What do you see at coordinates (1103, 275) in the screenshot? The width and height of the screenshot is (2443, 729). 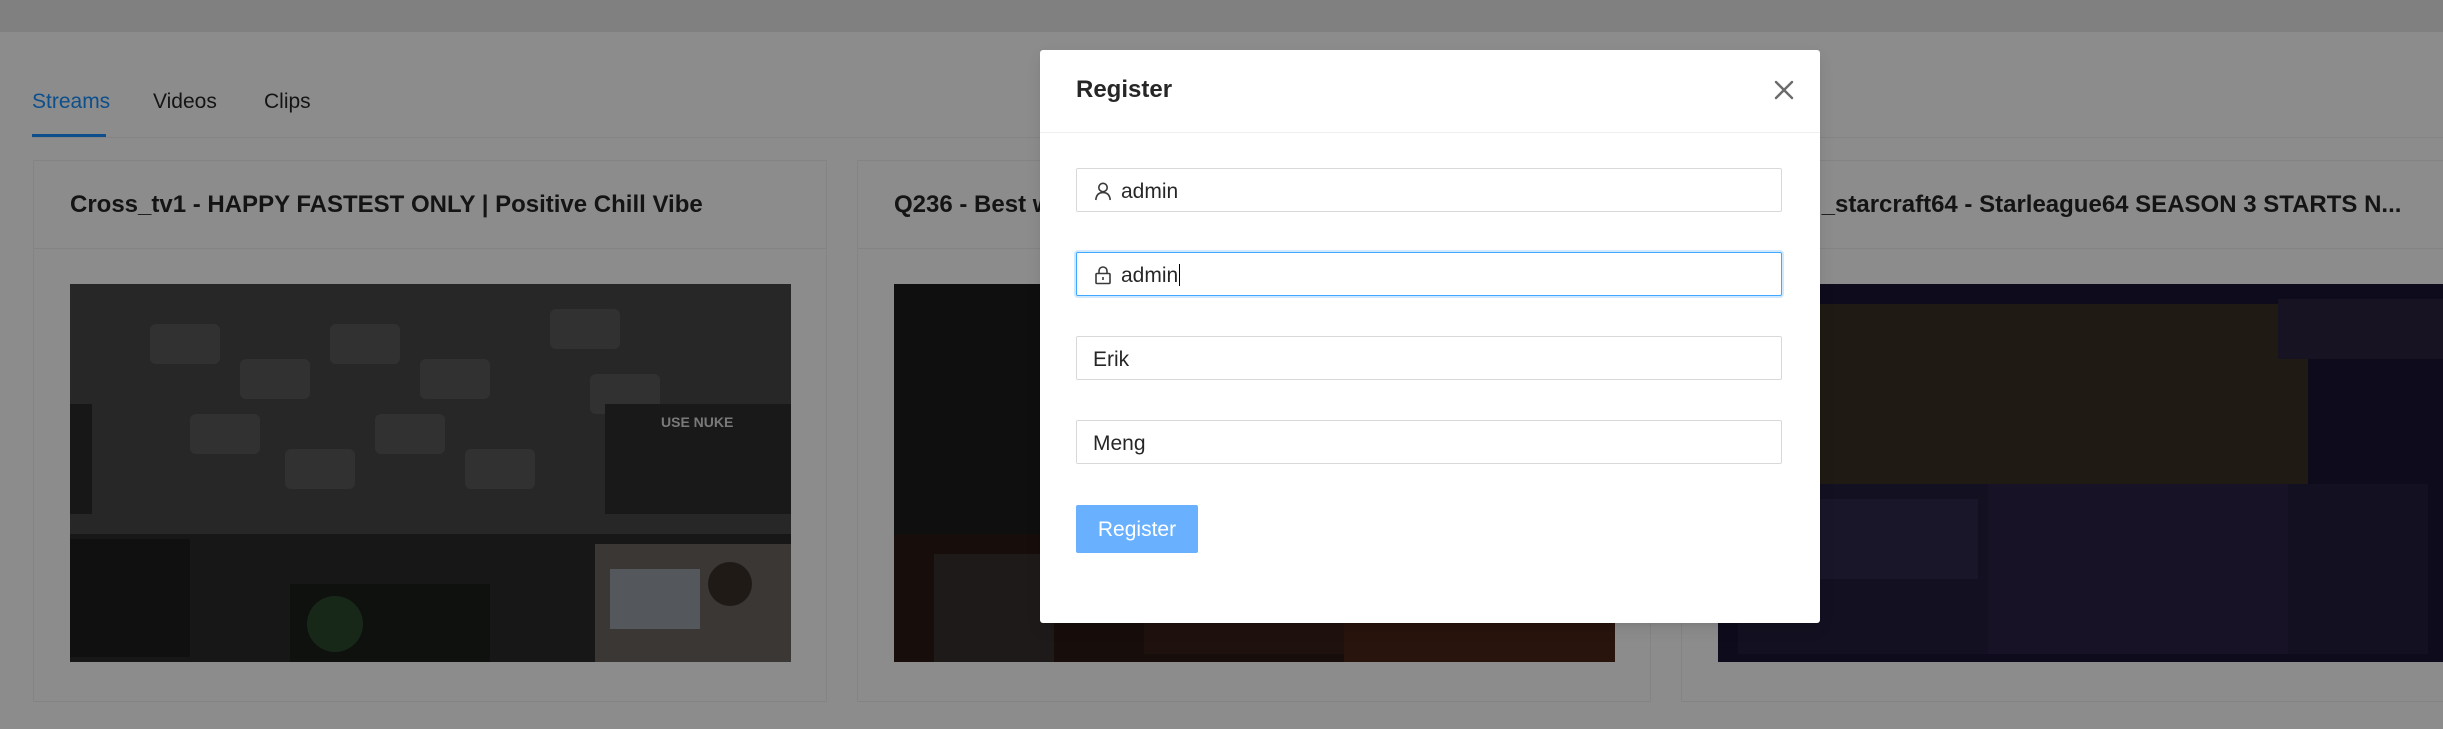 I see `lock-icon` at bounding box center [1103, 275].